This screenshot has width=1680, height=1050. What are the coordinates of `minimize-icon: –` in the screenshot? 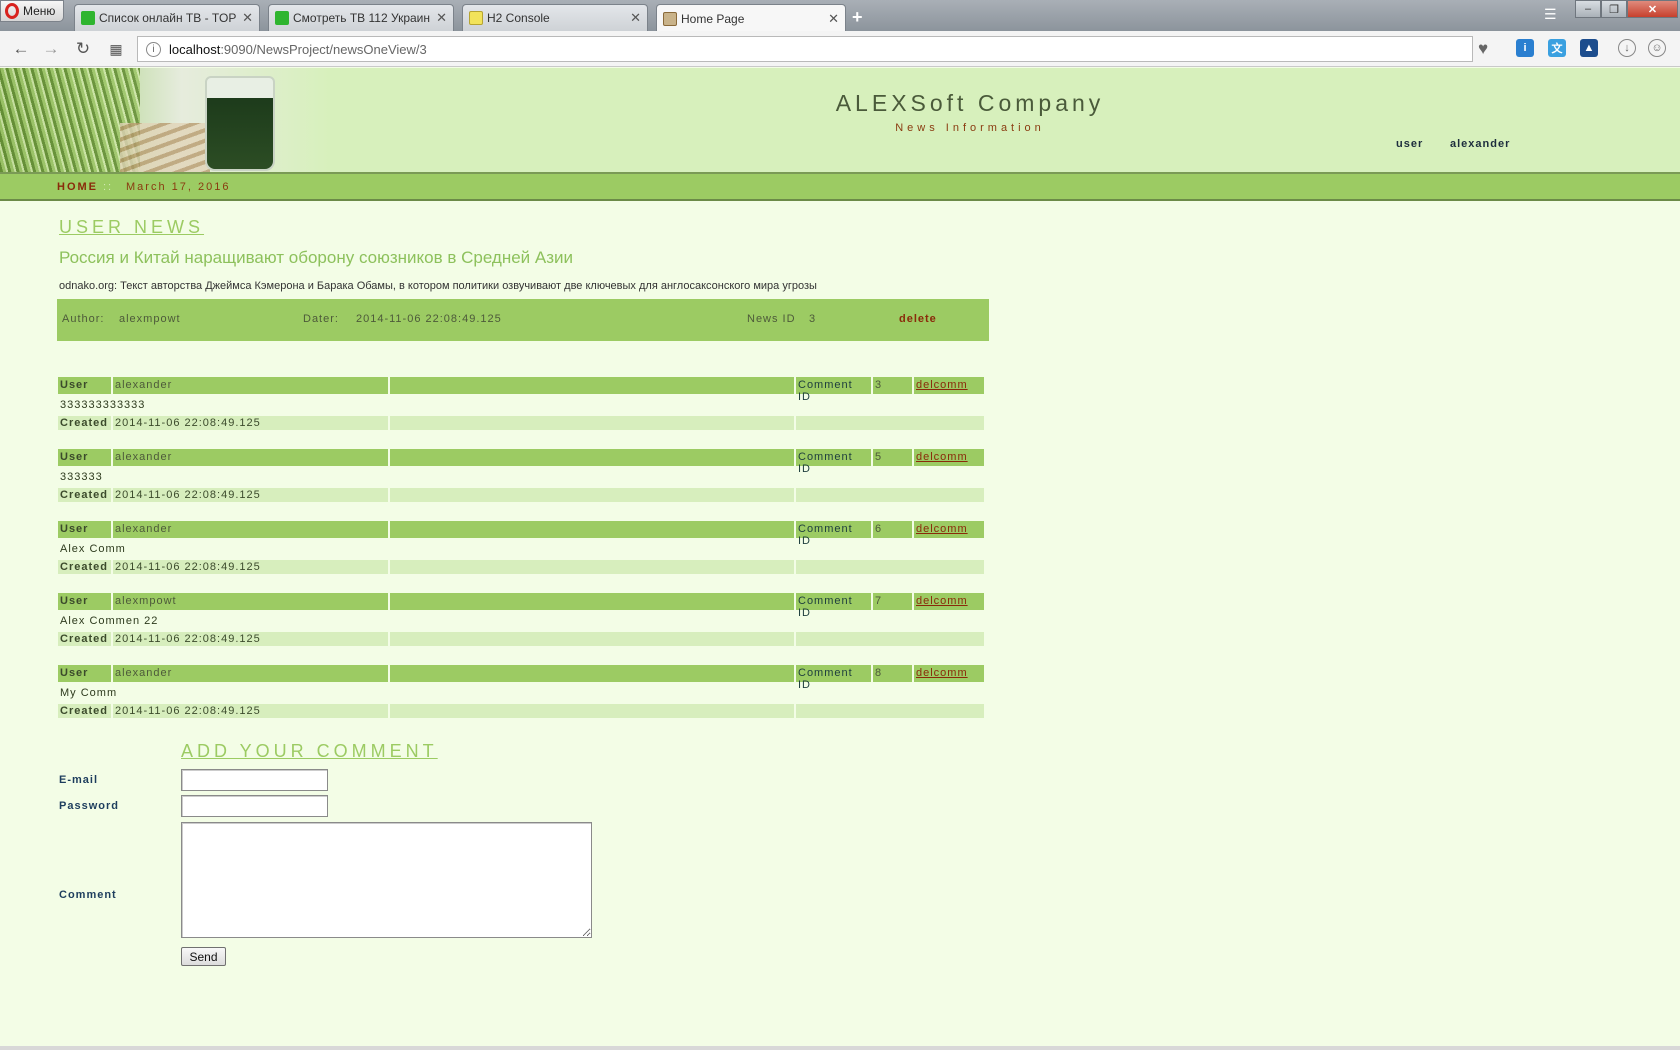 It's located at (1588, 9).